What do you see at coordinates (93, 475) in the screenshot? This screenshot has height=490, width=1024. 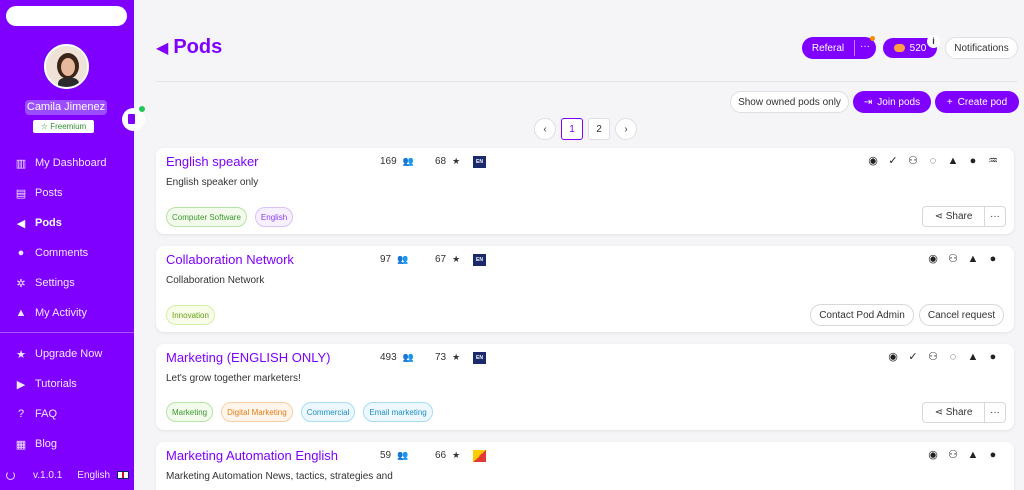 I see `language-selector: English` at bounding box center [93, 475].